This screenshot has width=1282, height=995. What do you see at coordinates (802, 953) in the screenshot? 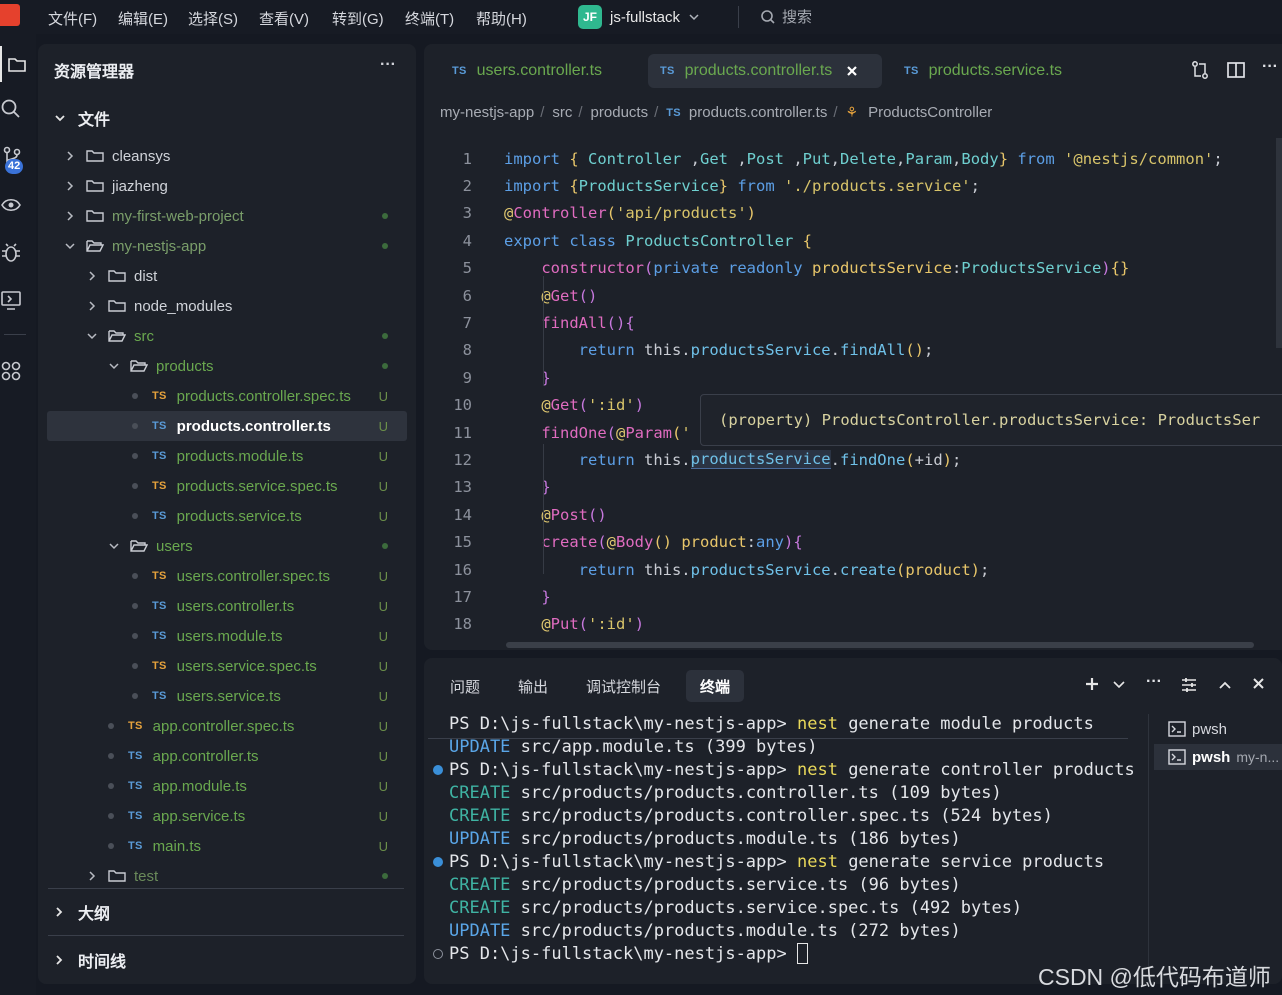
I see `terminal-cursor` at bounding box center [802, 953].